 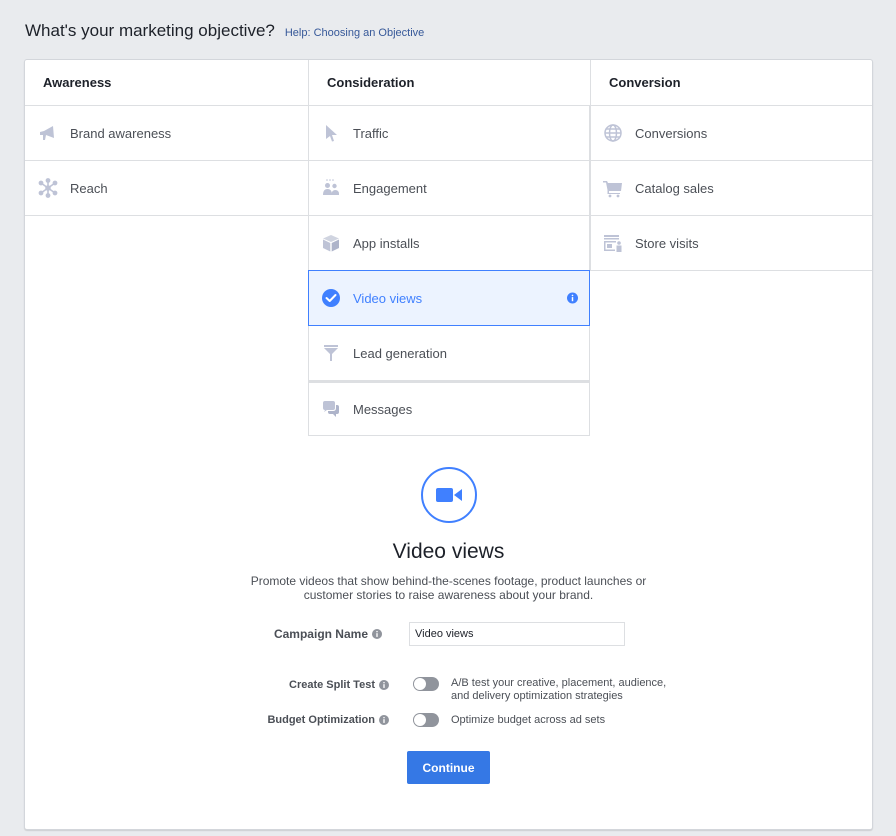 I want to click on funnel-icon, so click(x=331, y=353).